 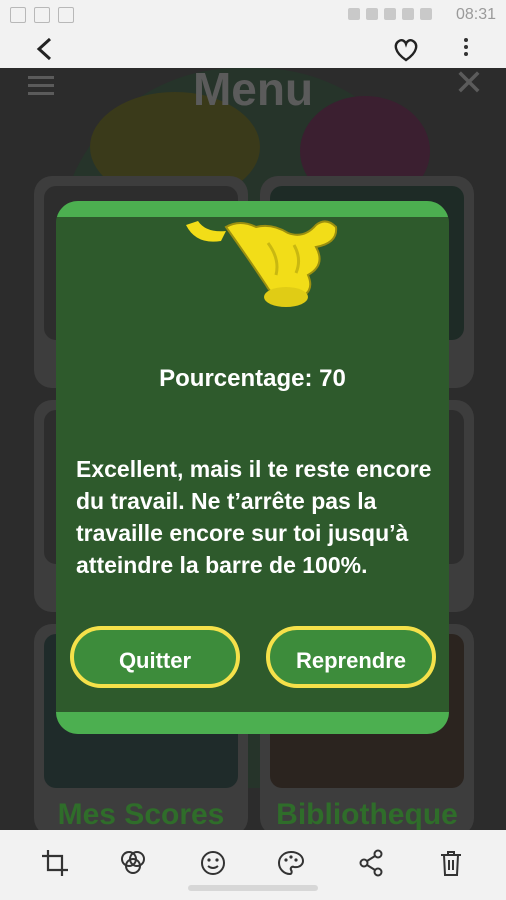 I want to click on heart-icon, so click(x=406, y=52).